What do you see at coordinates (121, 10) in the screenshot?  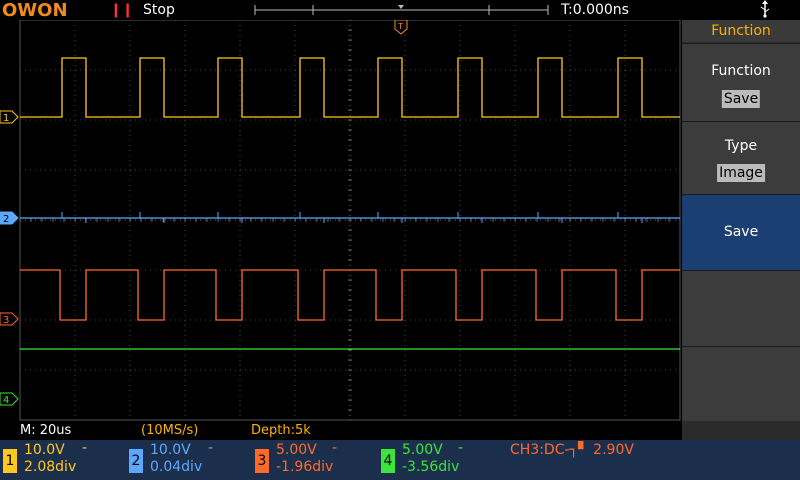 I see `pause-icon: ❙❙` at bounding box center [121, 10].